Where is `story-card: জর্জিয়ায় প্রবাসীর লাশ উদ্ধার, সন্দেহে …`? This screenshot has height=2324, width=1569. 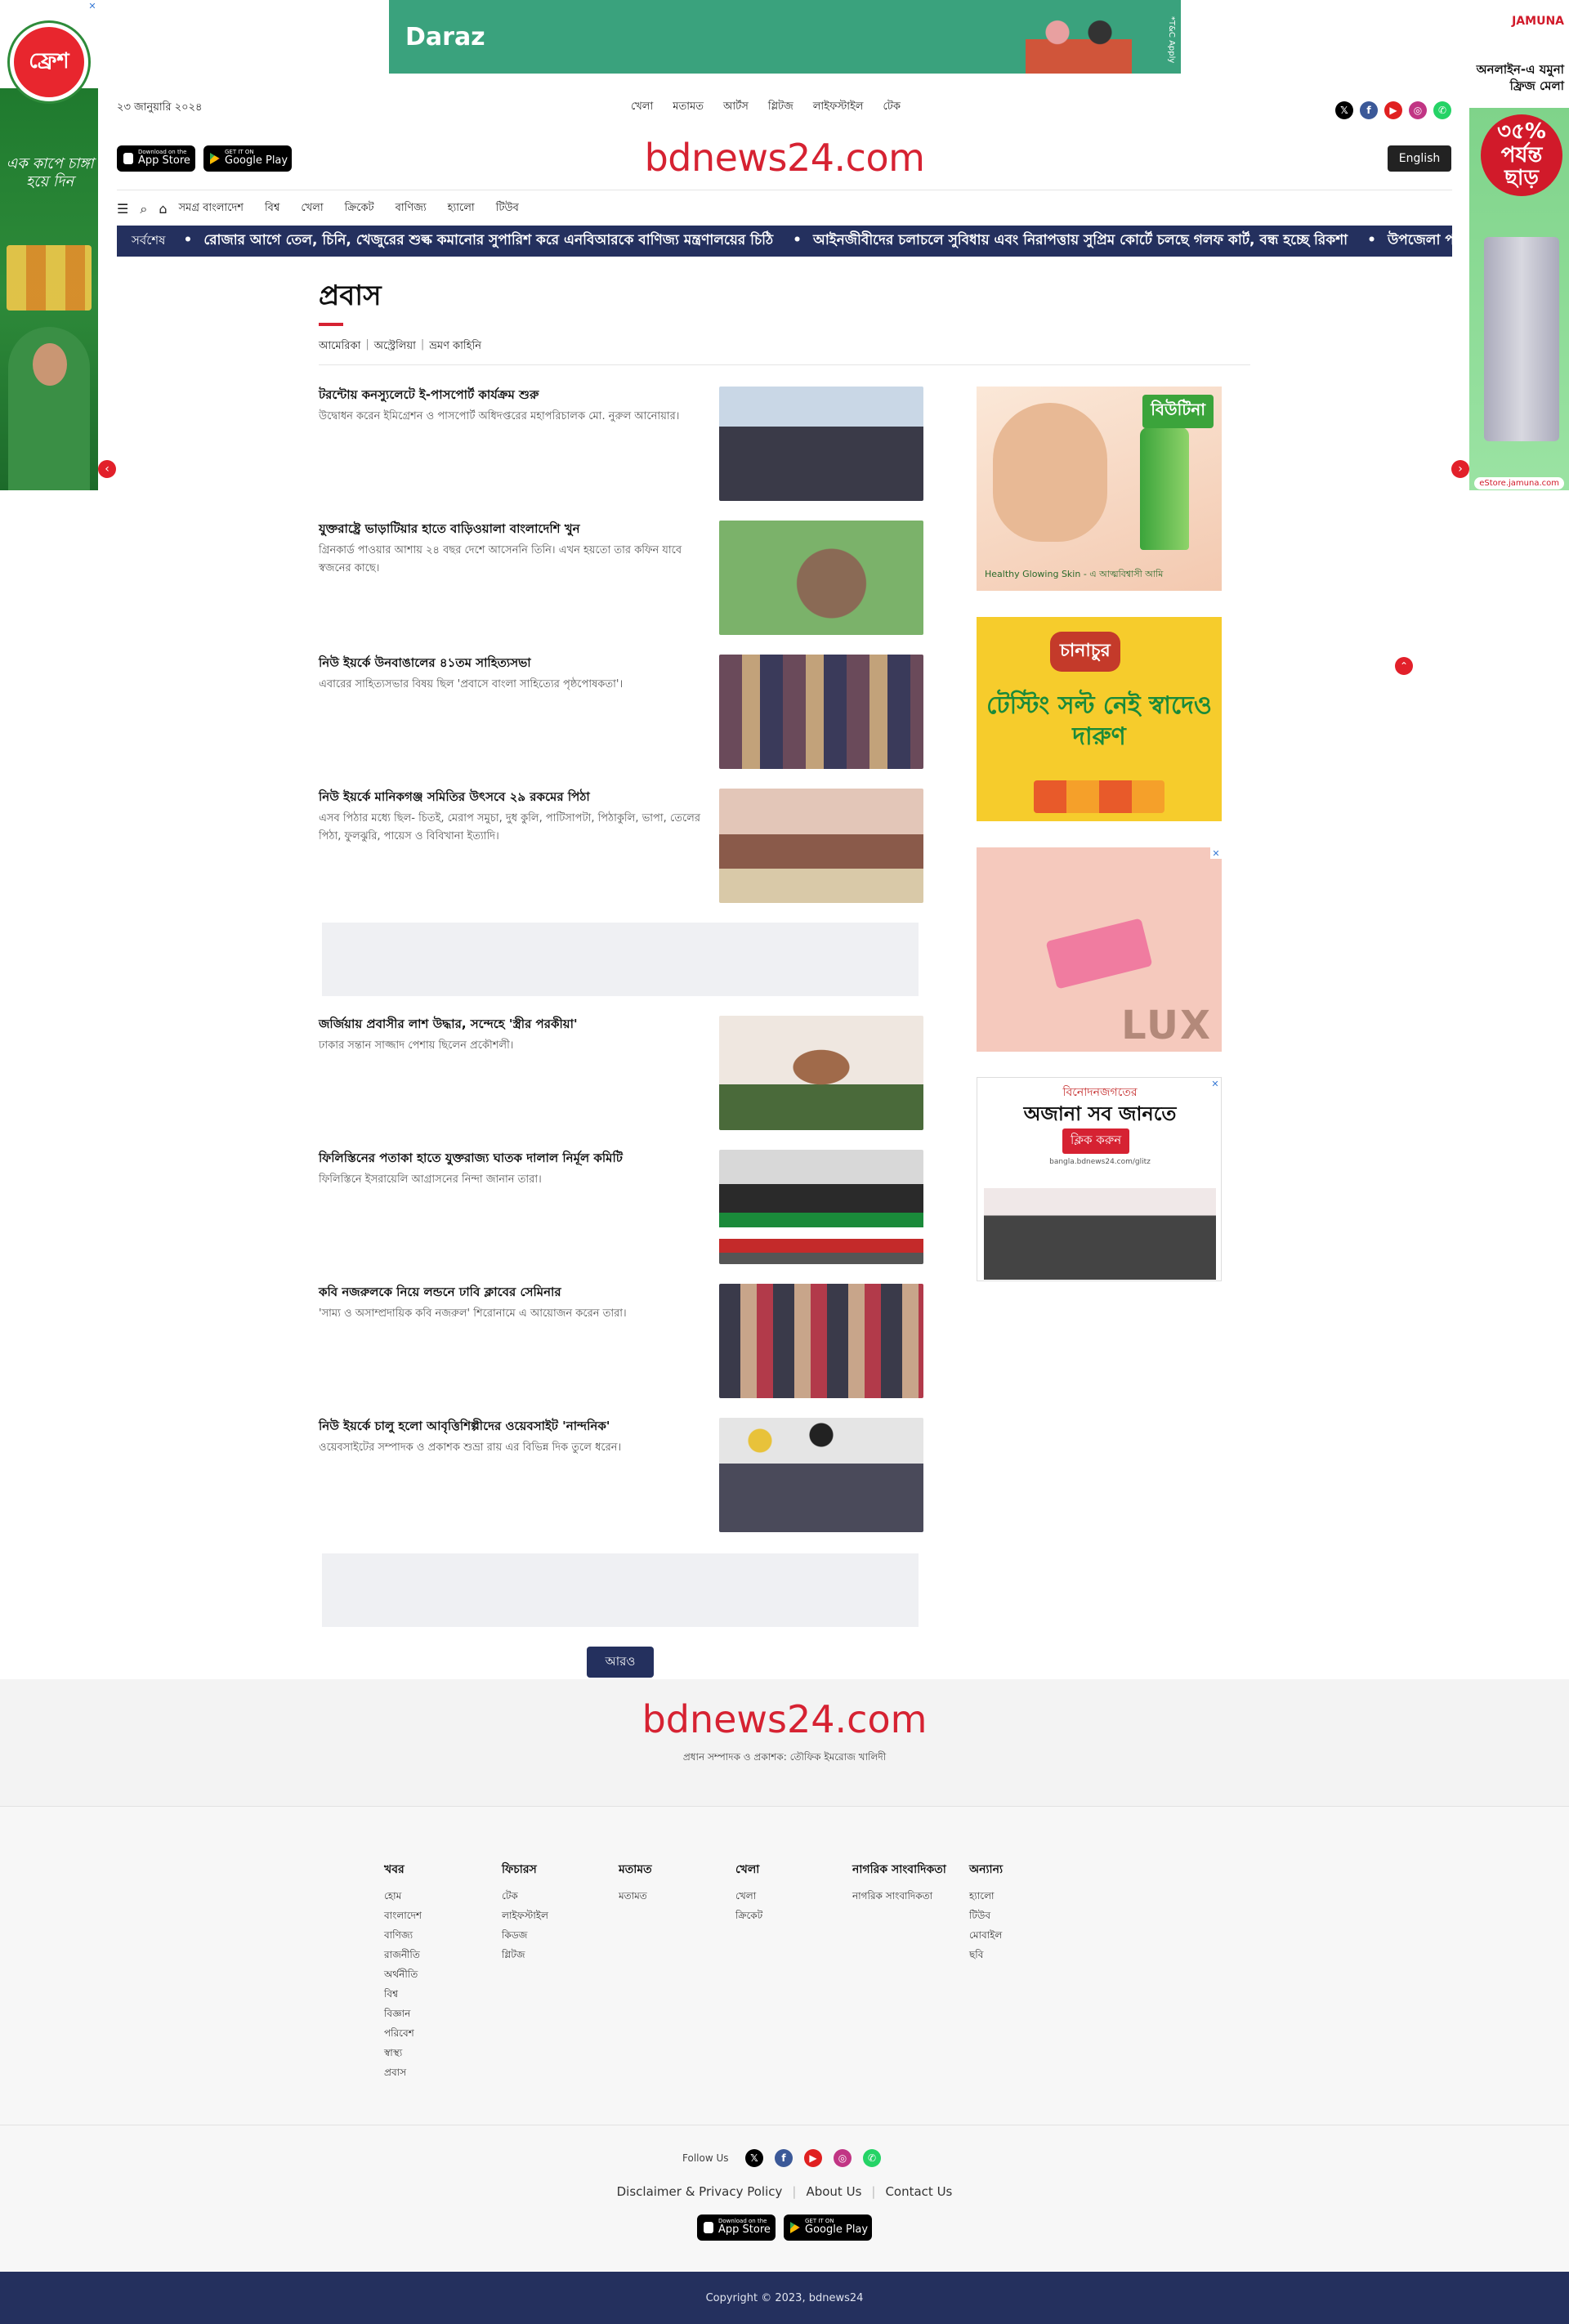 story-card: জর্জিয়ায় প্রবাসীর লাশ উদ্ধার, সন্দেহে … is located at coordinates (621, 1073).